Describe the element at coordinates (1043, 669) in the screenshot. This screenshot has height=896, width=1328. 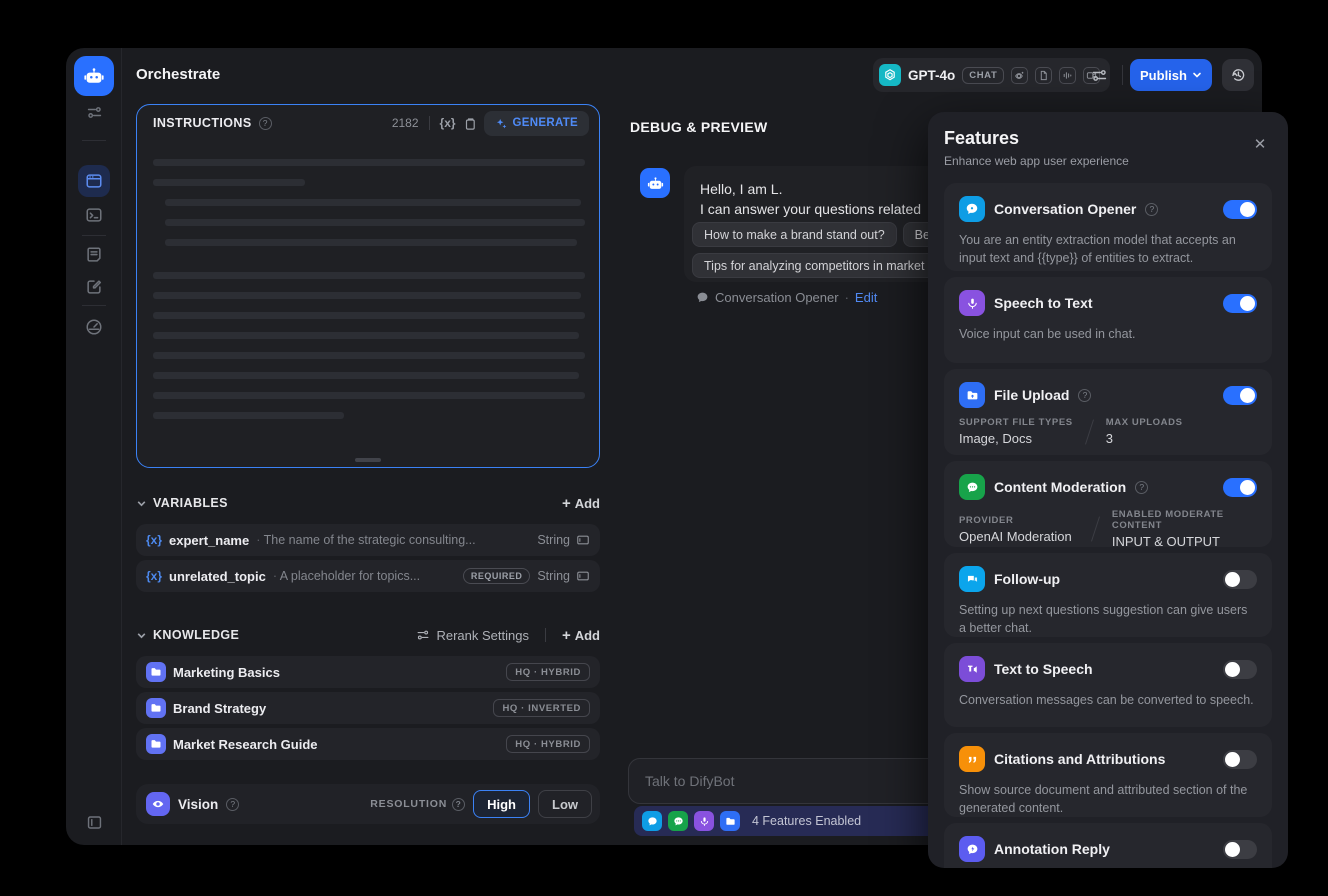
I see `feature-name: Text to Speech` at that location.